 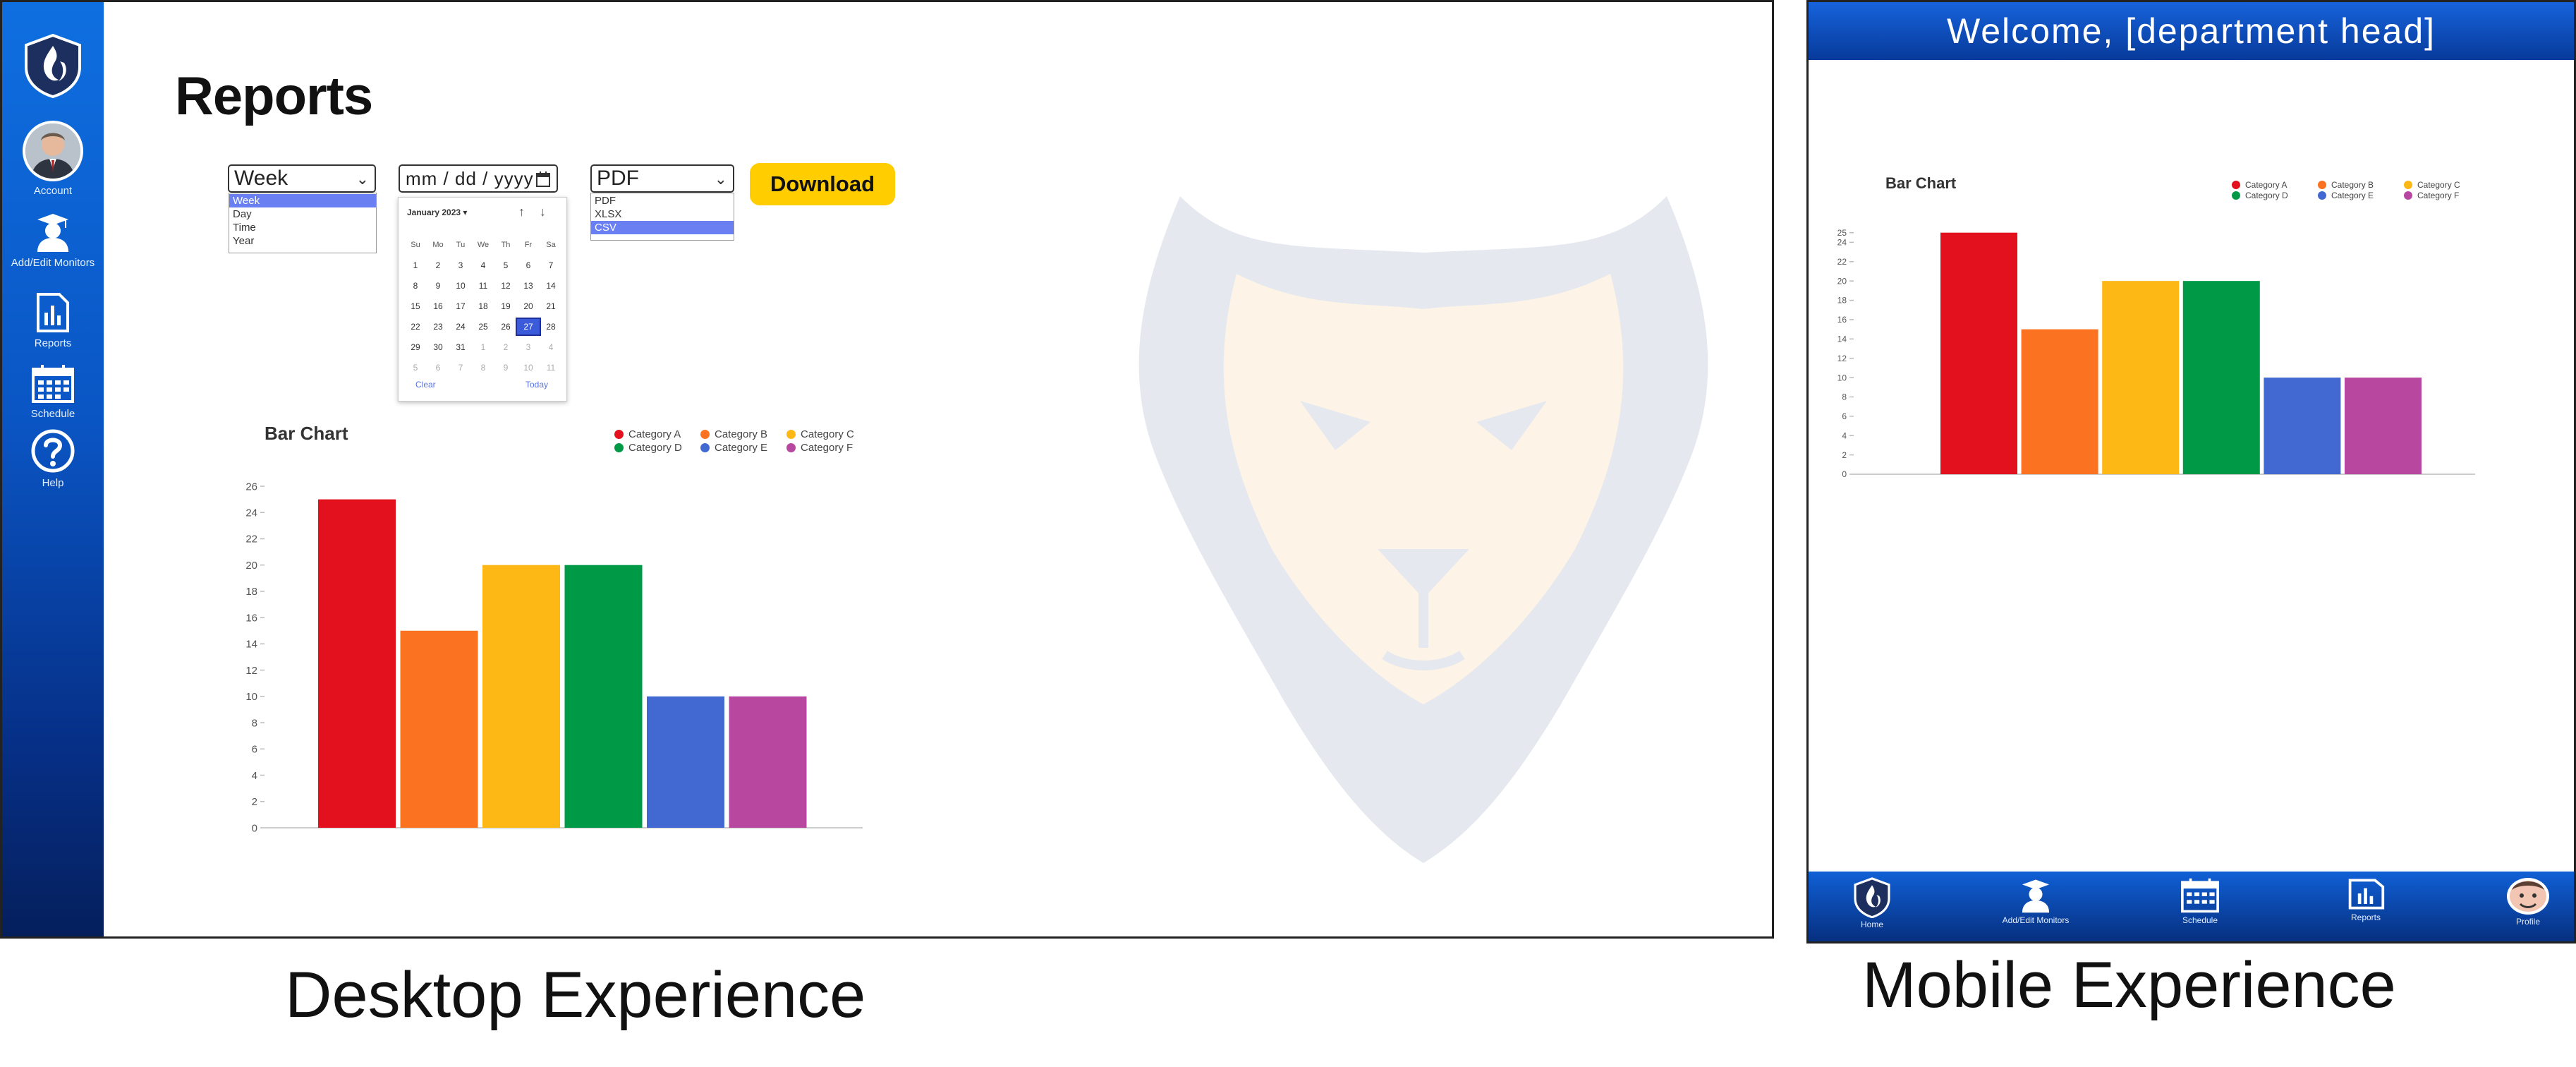 What do you see at coordinates (2366, 894) in the screenshot?
I see `bar-report-icon` at bounding box center [2366, 894].